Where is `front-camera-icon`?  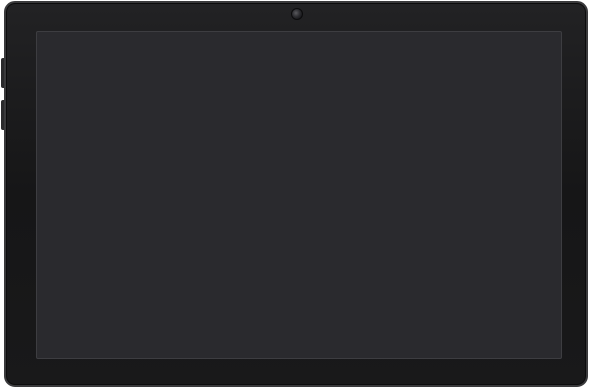
front-camera-icon is located at coordinates (297, 14).